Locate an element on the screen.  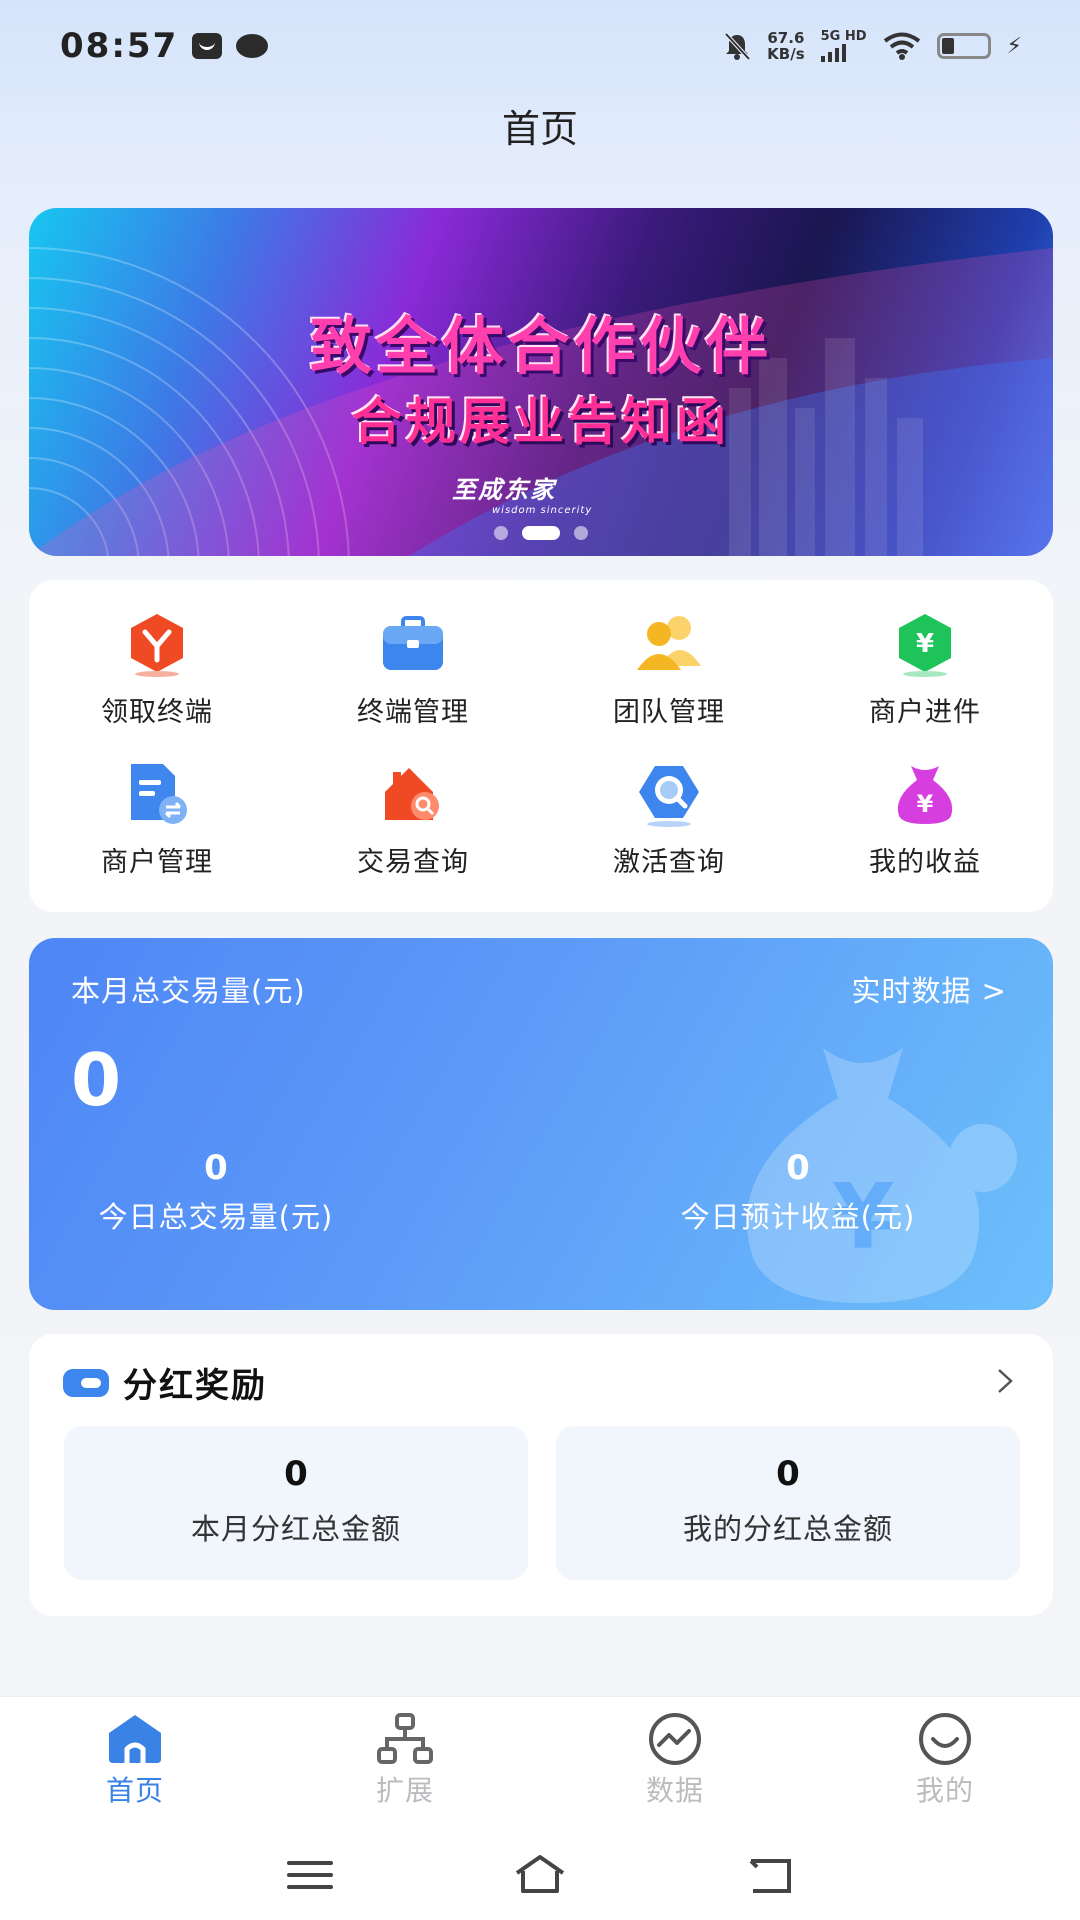
status-left: 08:57 is located at coordinates (164, 46).